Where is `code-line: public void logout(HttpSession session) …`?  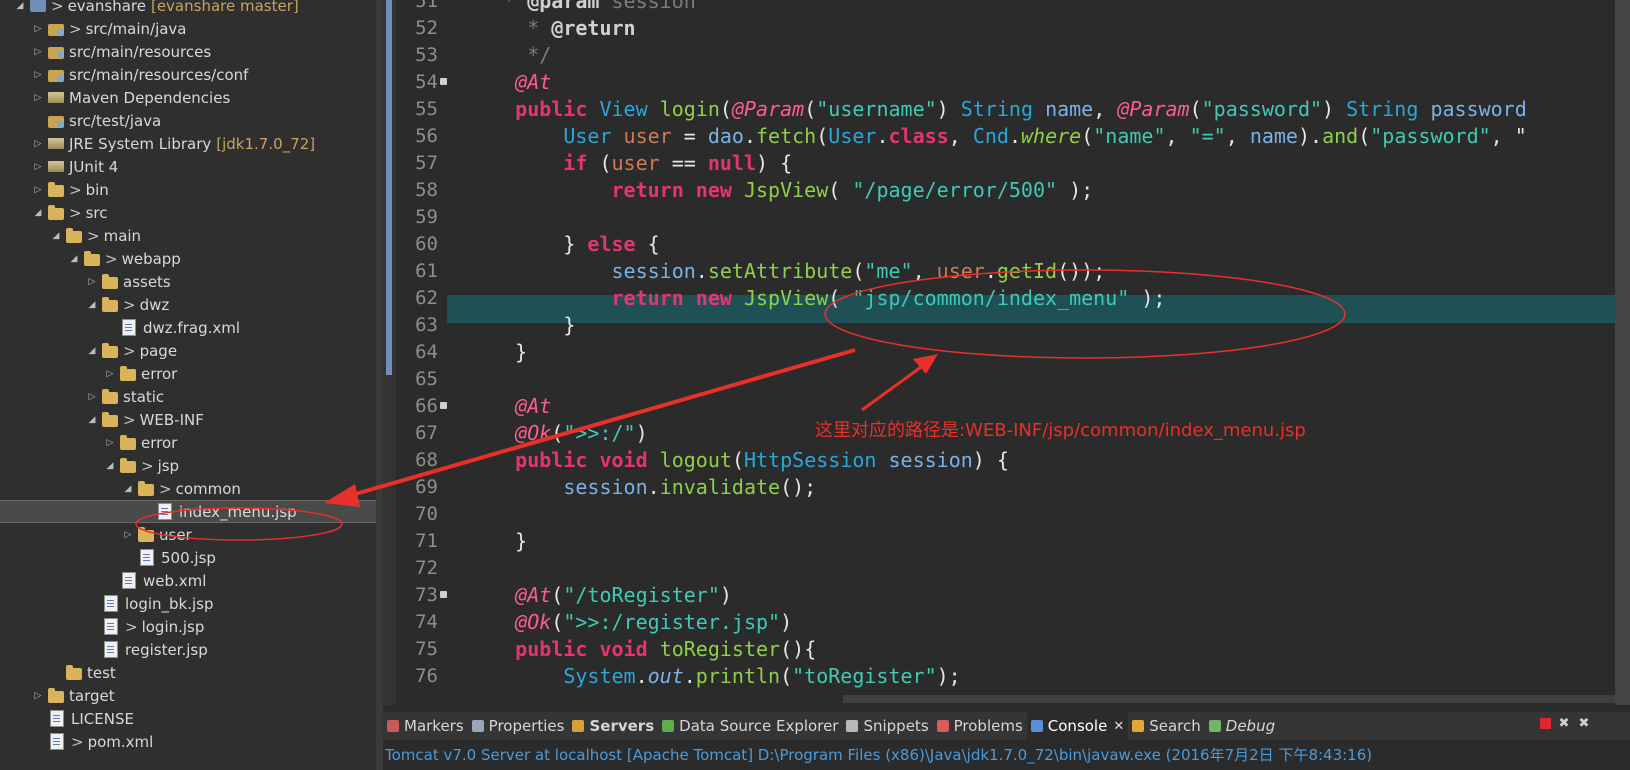 code-line: public void logout(HttpSession session) … is located at coordinates (1047, 460).